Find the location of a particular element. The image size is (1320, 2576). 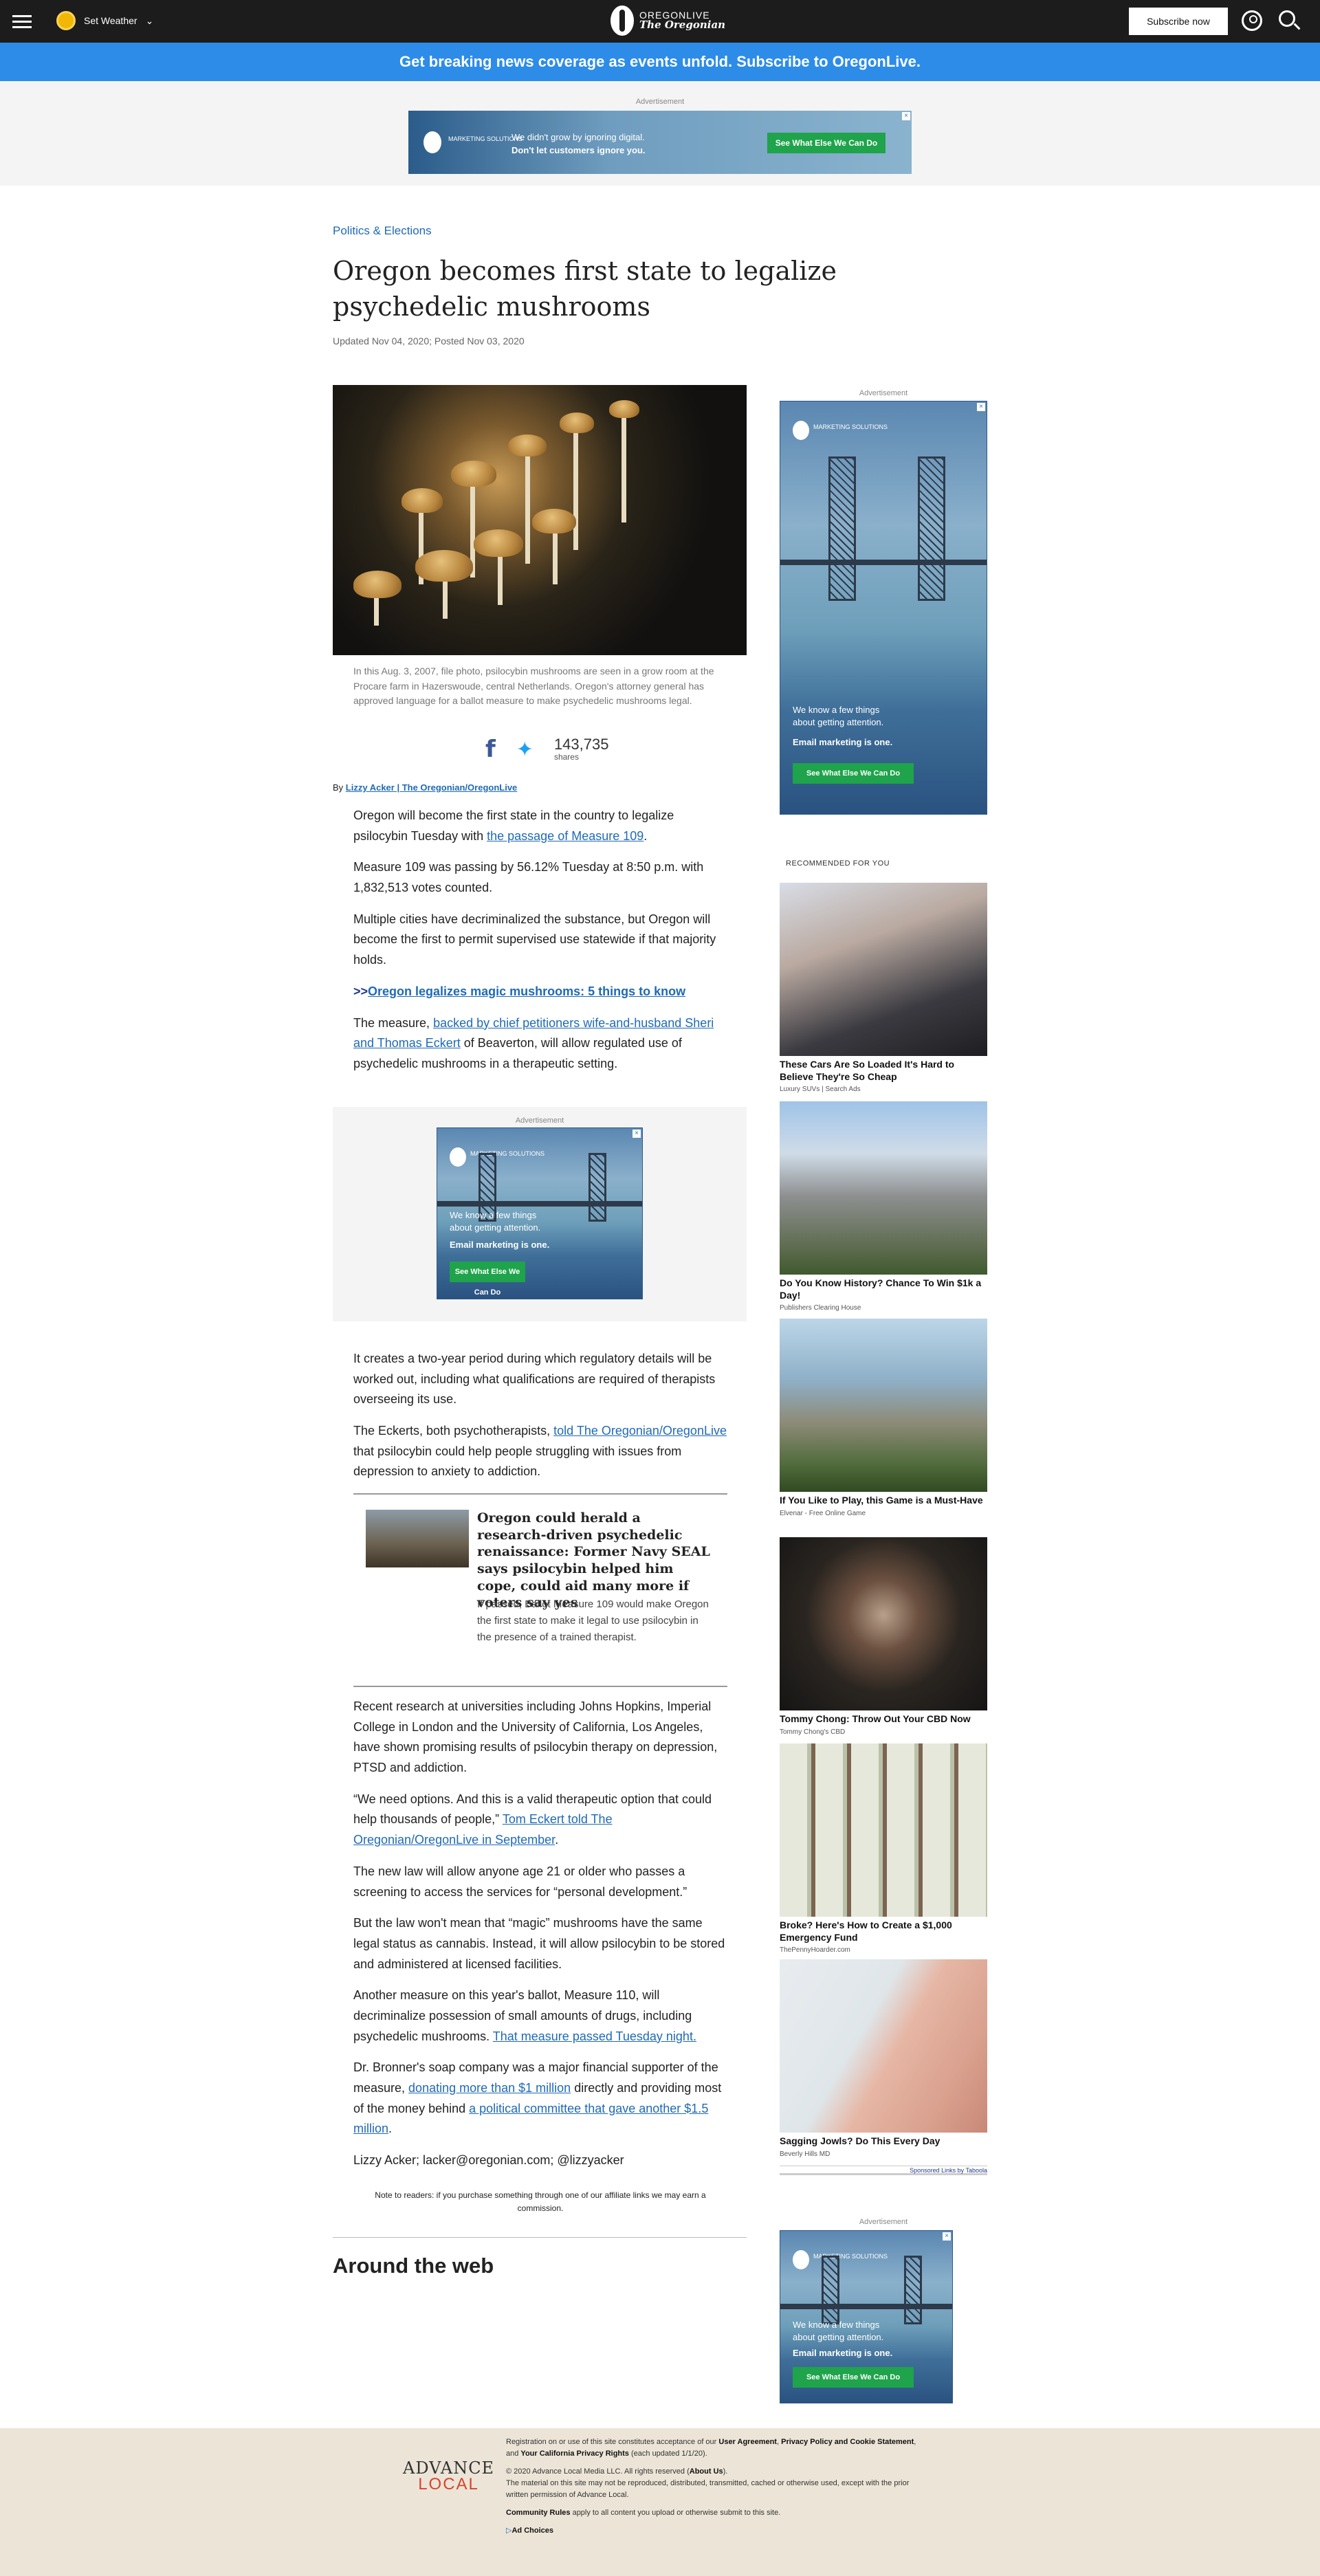

recommended-source: ThePennyHoarder.com is located at coordinates (815, 1950).